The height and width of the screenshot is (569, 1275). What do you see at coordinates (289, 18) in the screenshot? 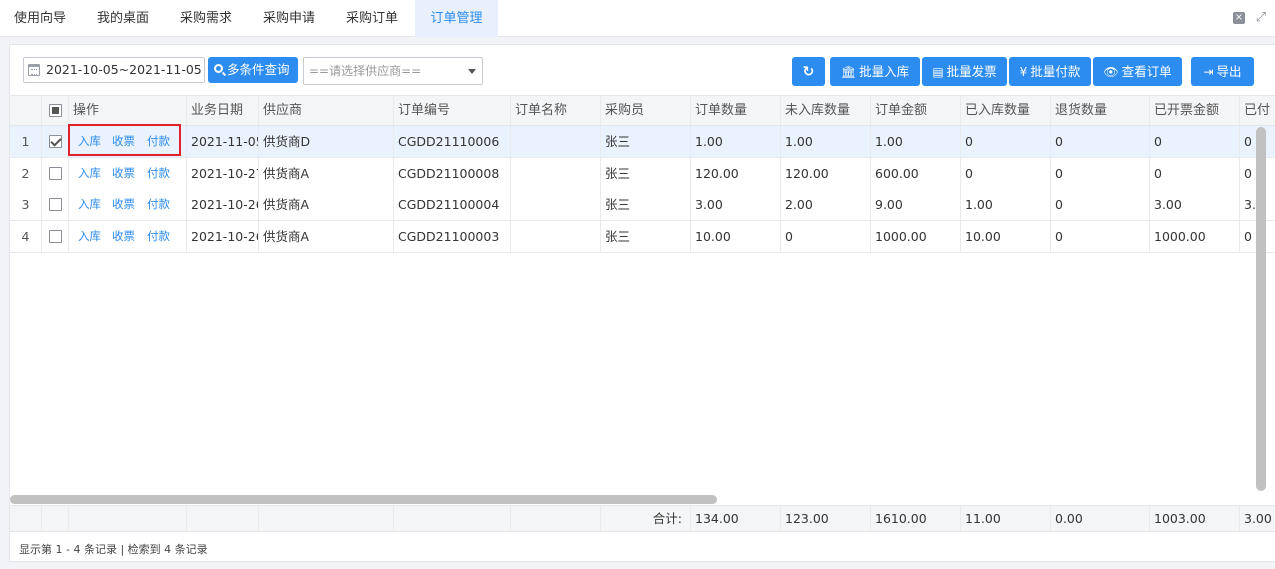
I see `tab-purchase-request: 采购申请` at bounding box center [289, 18].